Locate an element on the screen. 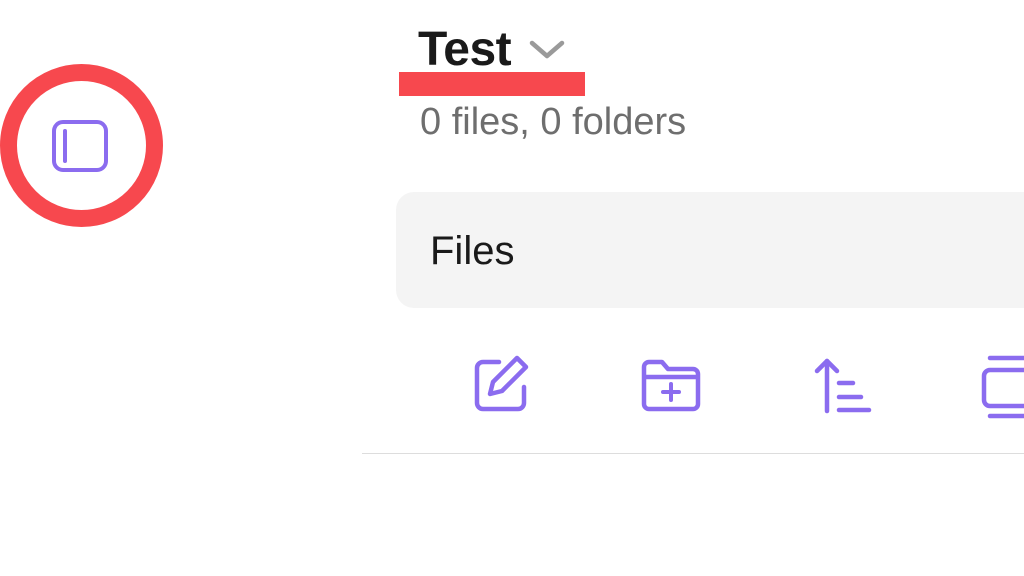 The width and height of the screenshot is (1024, 576). vault-title: Test is located at coordinates (465, 49).